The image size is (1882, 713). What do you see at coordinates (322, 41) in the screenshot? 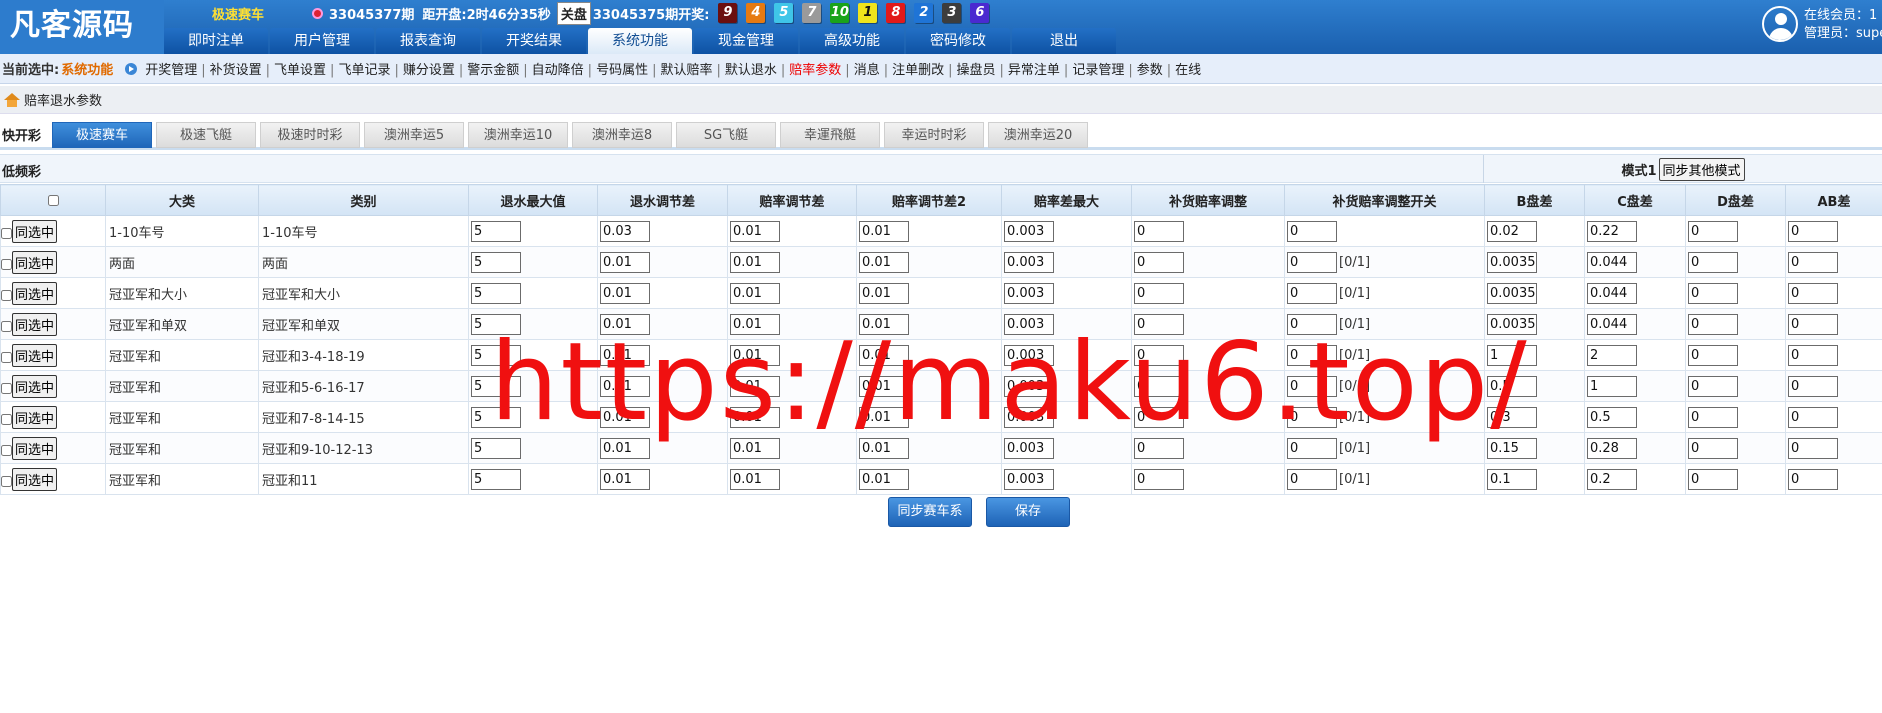
I see `nav-tab: 用户管理` at bounding box center [322, 41].